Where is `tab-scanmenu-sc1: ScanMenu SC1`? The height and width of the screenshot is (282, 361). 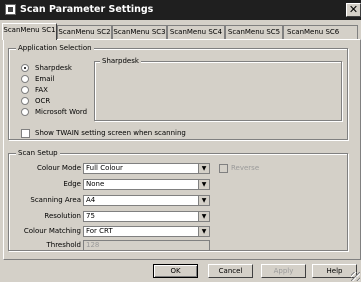 tab-scanmenu-sc1: ScanMenu SC1 is located at coordinates (29, 31).